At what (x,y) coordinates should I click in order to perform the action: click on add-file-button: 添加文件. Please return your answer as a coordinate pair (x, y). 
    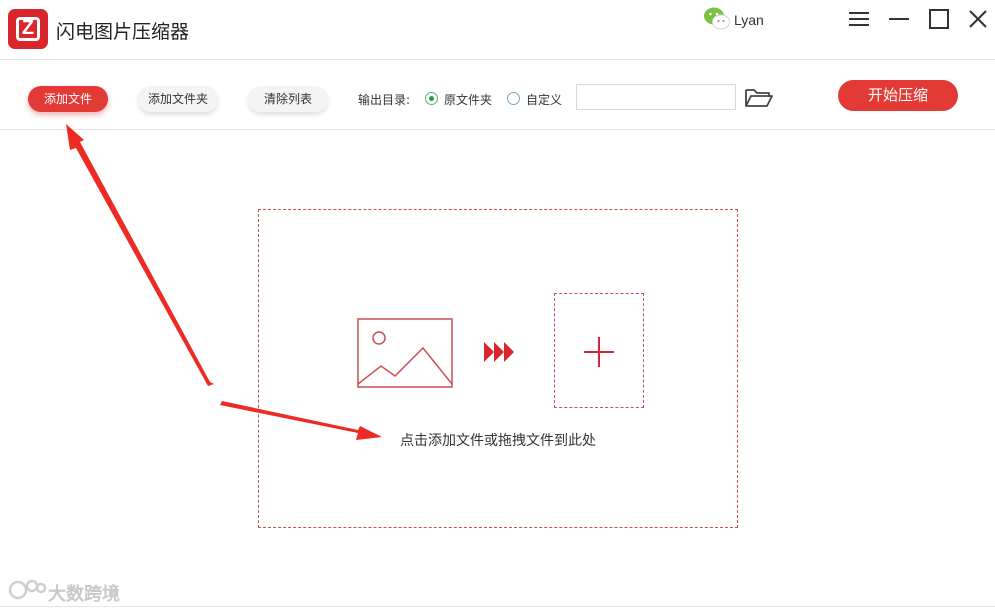
    Looking at the image, I should click on (68, 99).